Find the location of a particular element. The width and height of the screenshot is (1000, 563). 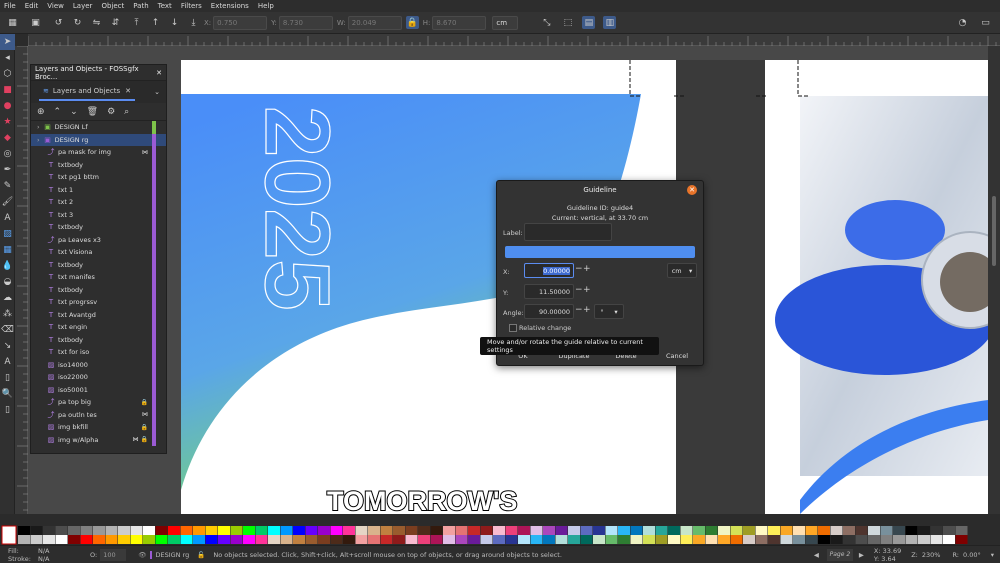

star-tool-icon: ★ is located at coordinates (7, 122).